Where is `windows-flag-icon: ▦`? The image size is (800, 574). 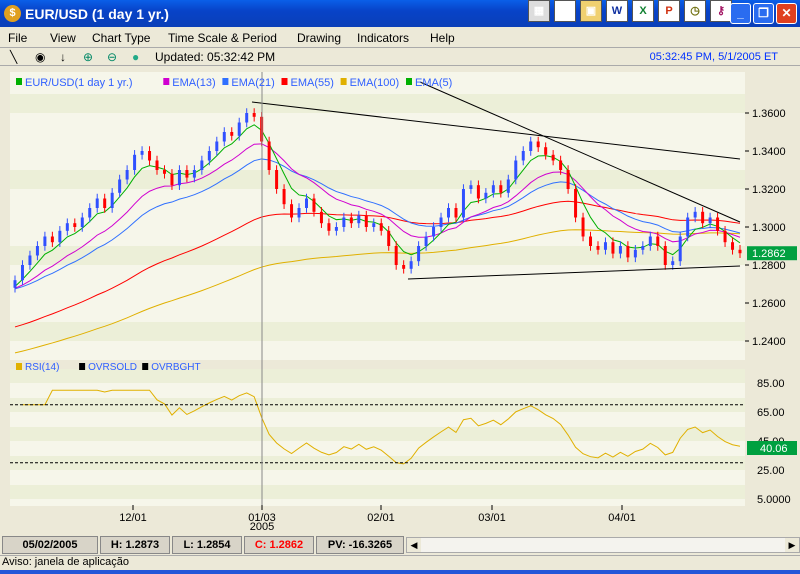
windows-flag-icon: ▦ is located at coordinates (539, 11).